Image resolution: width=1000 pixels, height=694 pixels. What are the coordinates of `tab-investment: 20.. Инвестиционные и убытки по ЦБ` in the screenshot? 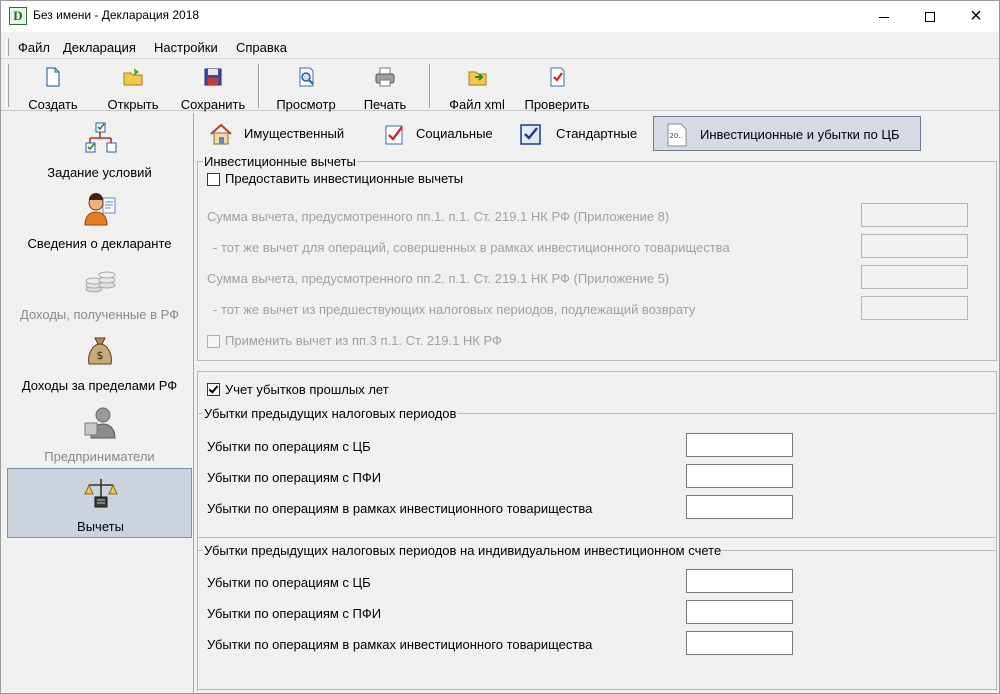 It's located at (787, 133).